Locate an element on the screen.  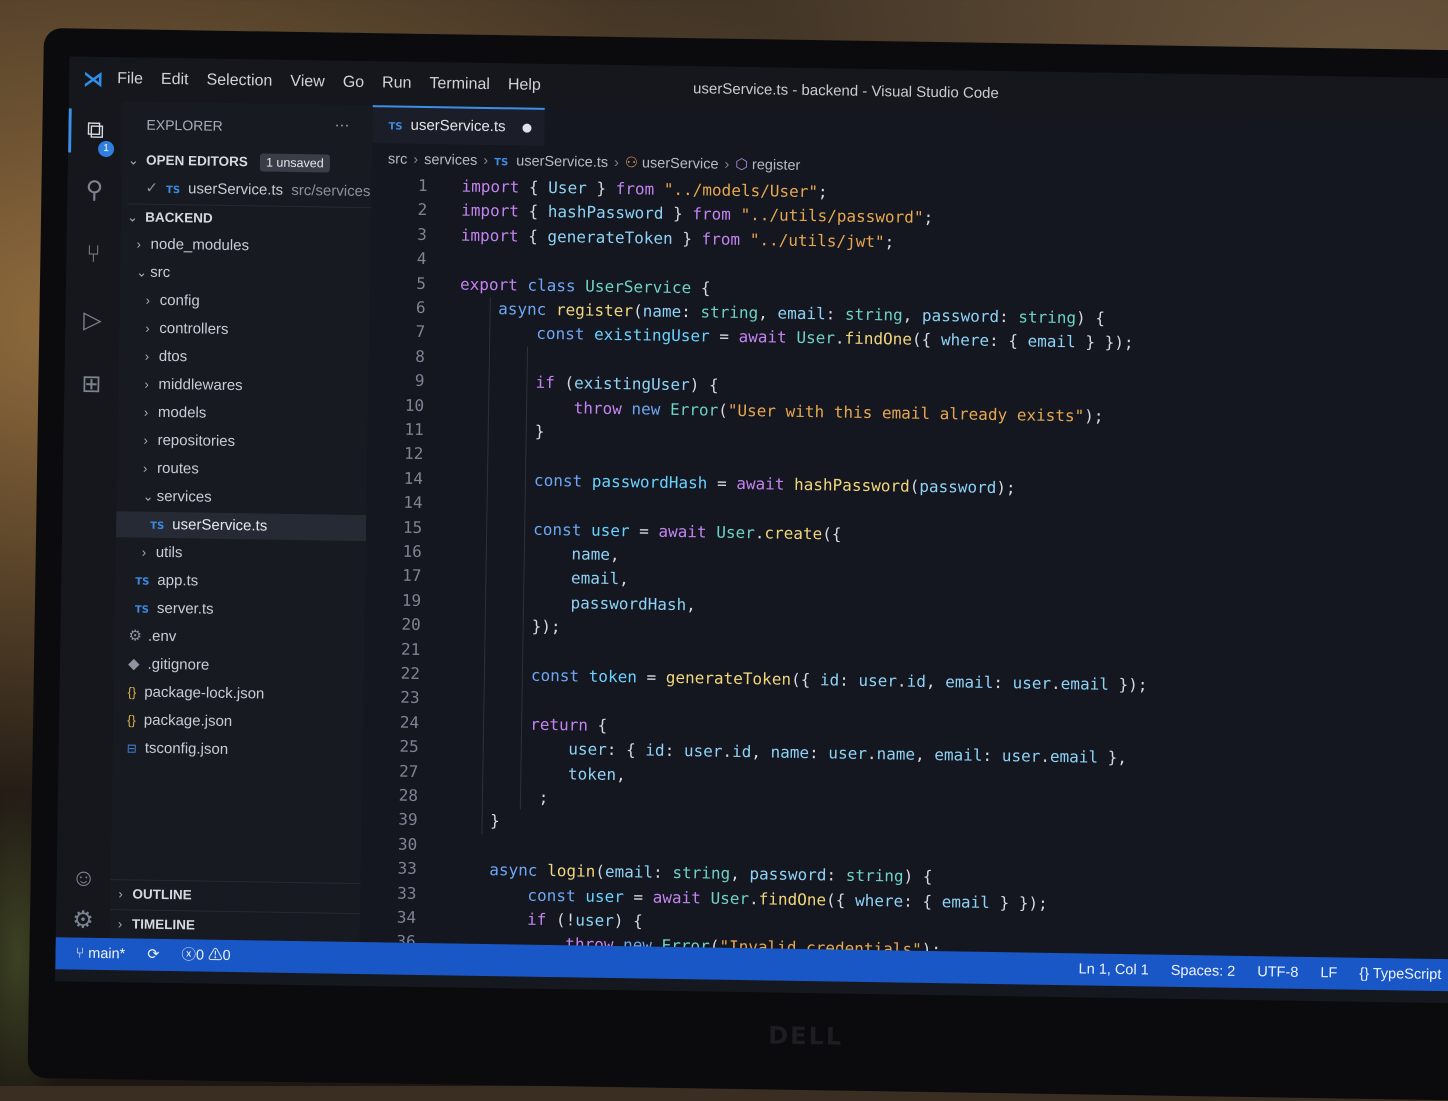
problems-status: ⓧ0 ⚠0 is located at coordinates (205, 955).